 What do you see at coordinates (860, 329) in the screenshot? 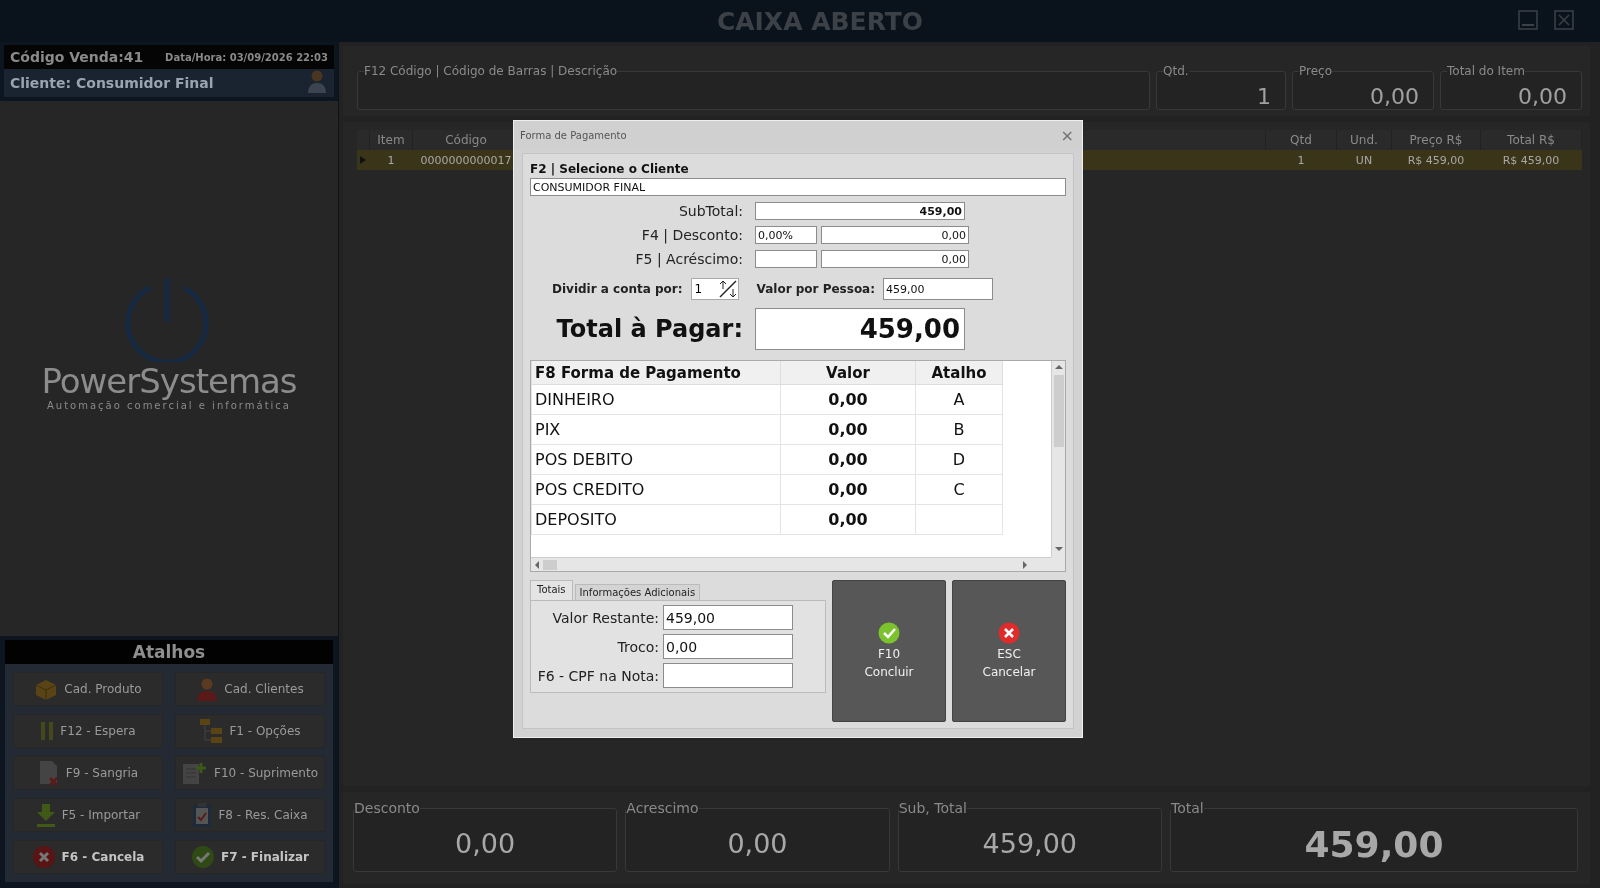
I see `total-field: 459,00` at bounding box center [860, 329].